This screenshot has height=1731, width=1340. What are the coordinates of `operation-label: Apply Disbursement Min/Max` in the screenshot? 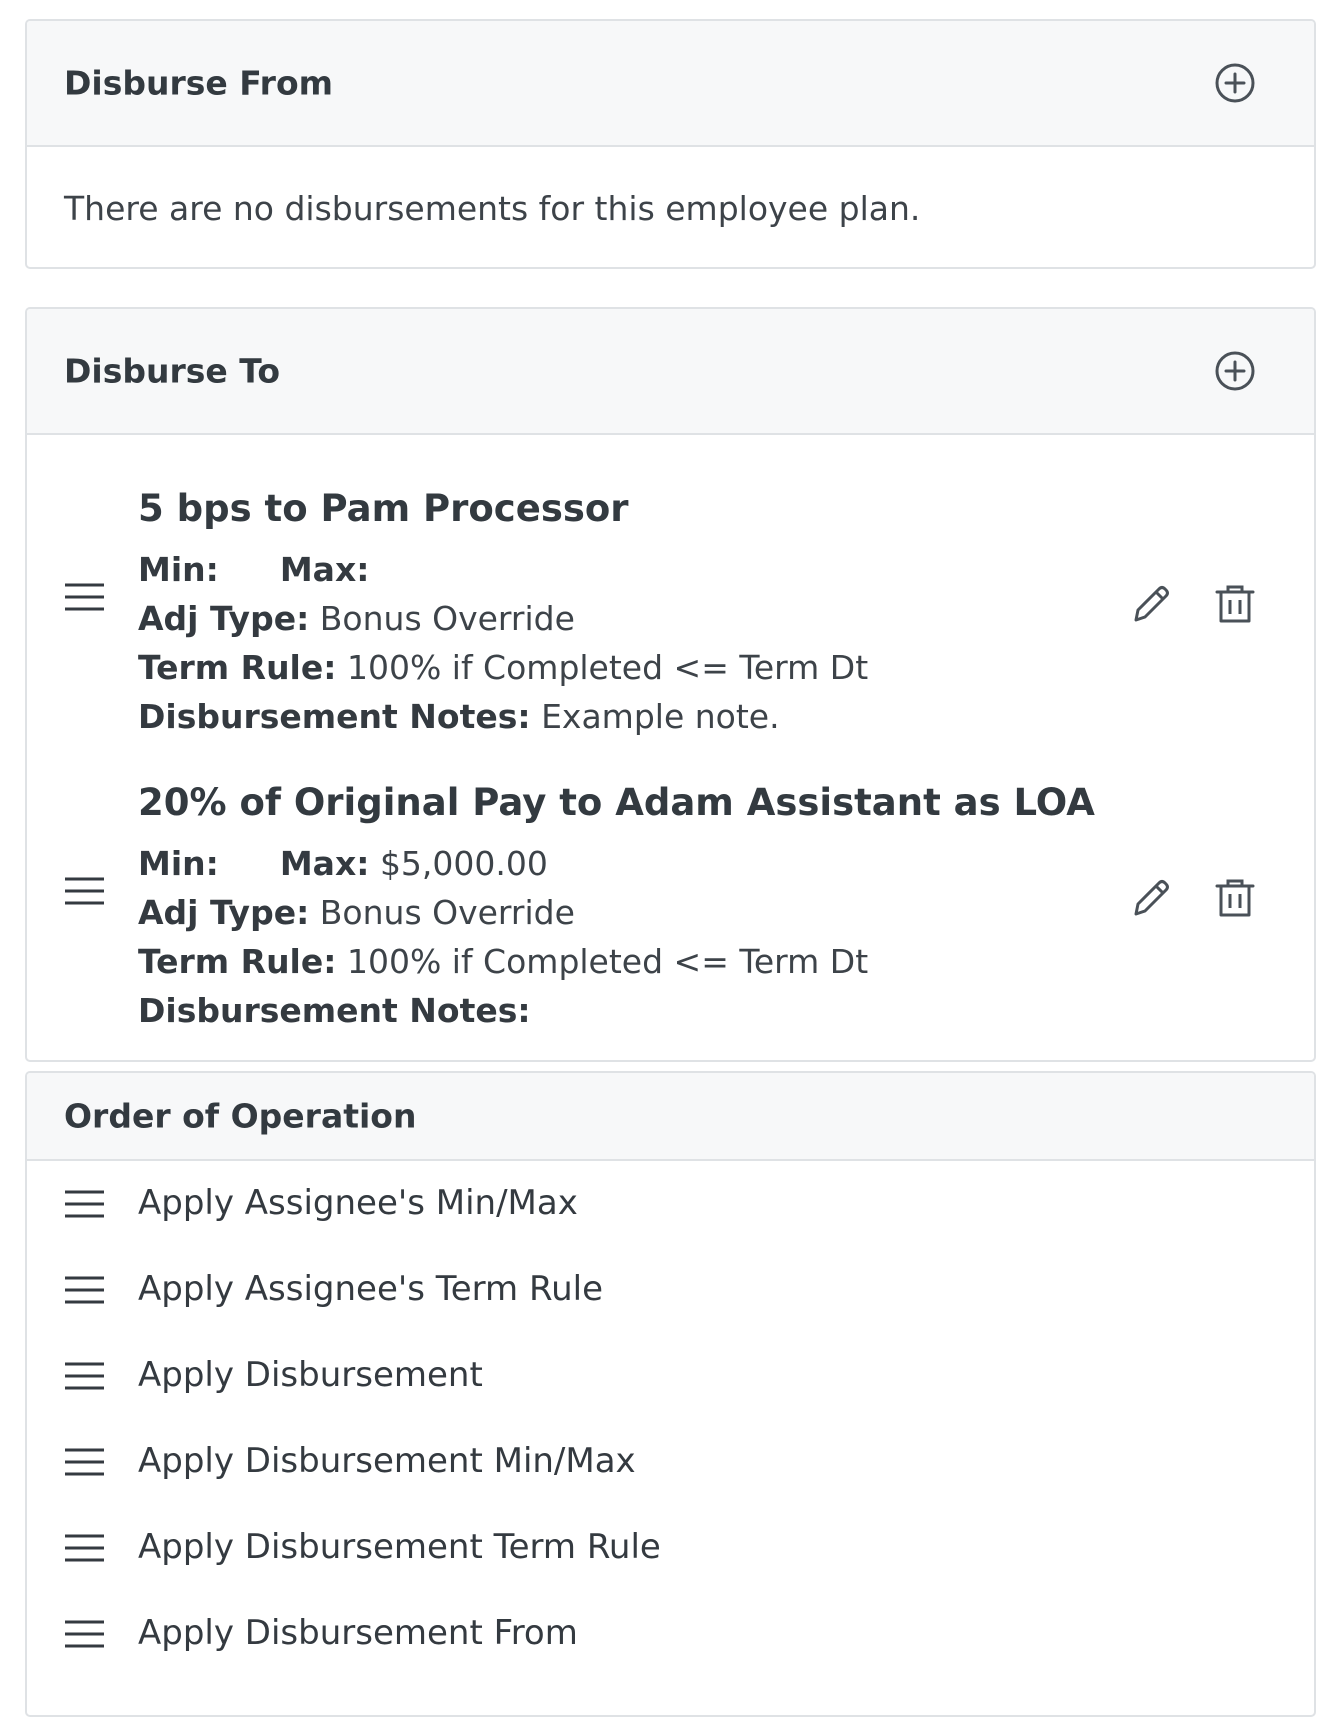 It's located at (387, 1461).